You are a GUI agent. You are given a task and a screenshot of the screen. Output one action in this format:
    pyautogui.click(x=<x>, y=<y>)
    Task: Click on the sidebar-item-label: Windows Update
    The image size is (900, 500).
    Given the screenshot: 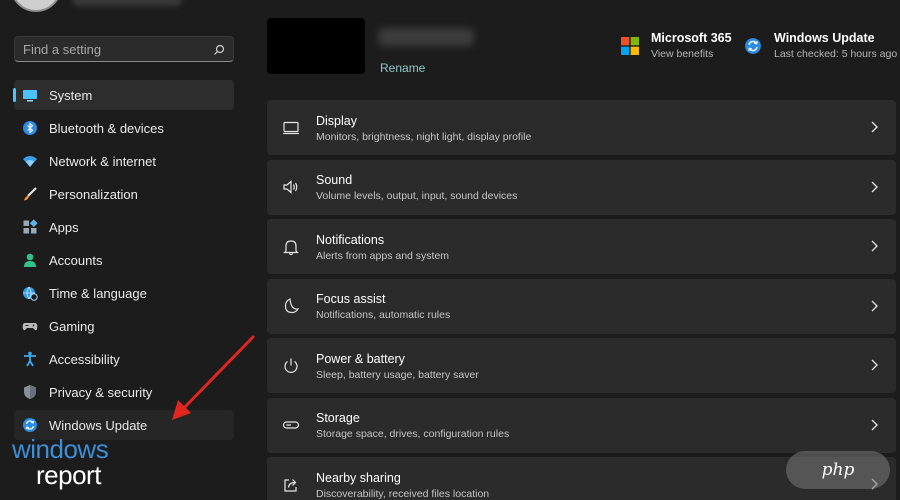 What is the action you would take?
    pyautogui.click(x=98, y=425)
    